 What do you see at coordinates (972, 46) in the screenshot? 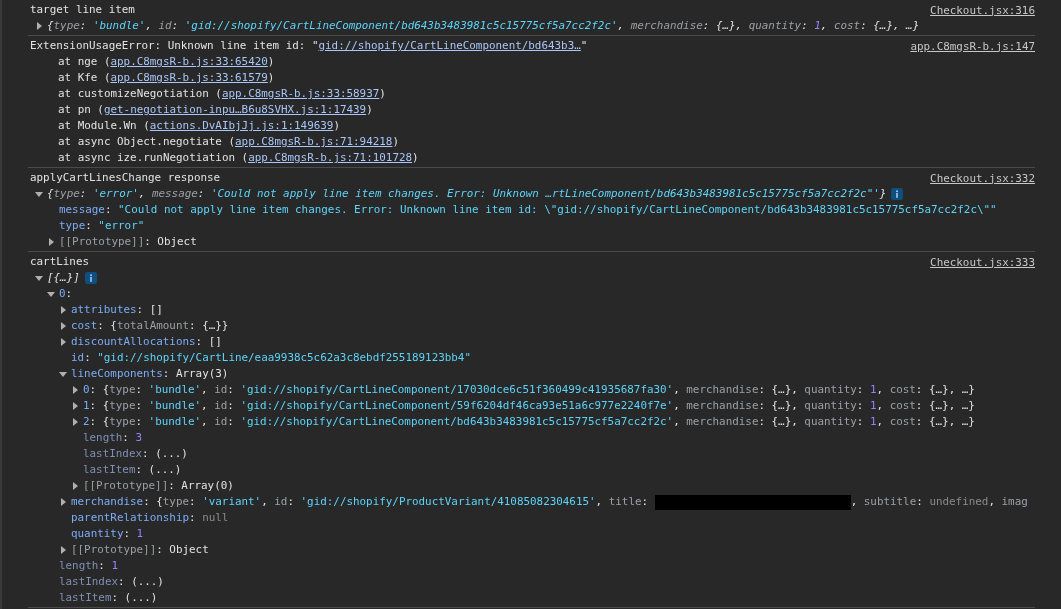
I see `source-link: app.C8mgsR-b.js:147` at bounding box center [972, 46].